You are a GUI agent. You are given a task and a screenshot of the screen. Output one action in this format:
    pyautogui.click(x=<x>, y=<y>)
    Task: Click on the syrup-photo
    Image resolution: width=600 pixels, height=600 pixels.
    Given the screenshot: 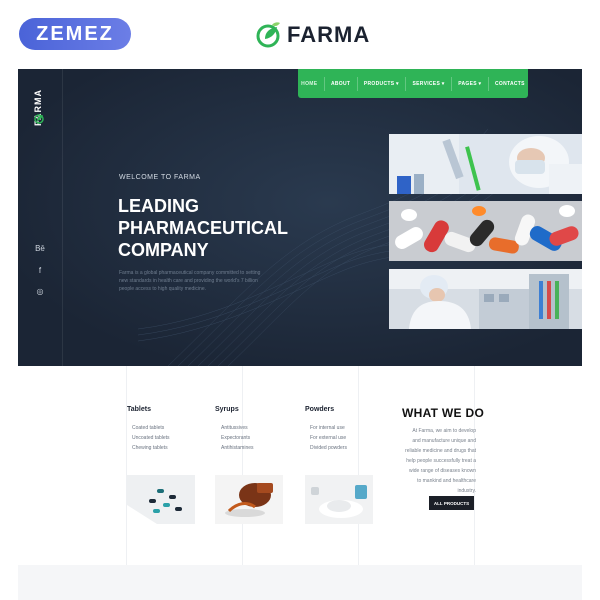 What is the action you would take?
    pyautogui.click(x=249, y=499)
    